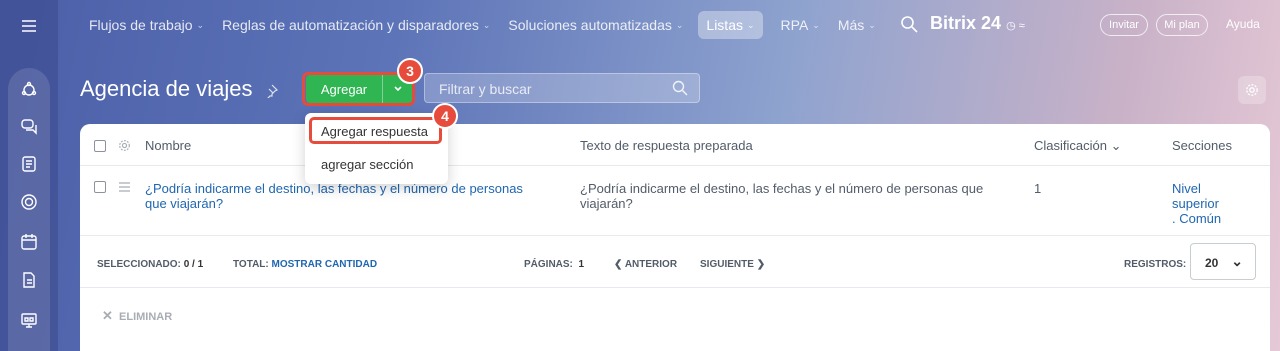 This screenshot has width=1280, height=351. Describe the element at coordinates (761, 264) in the screenshot. I see `chevron-right-icon: ❯` at that location.